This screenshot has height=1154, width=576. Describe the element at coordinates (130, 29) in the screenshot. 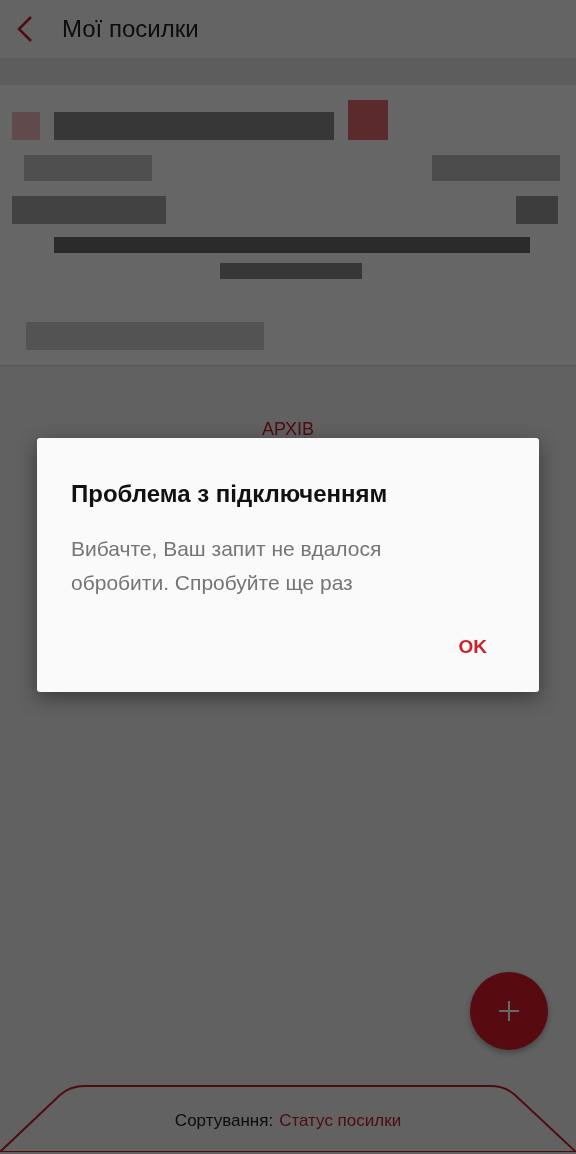

I see `page-title: Мої посилки` at that location.